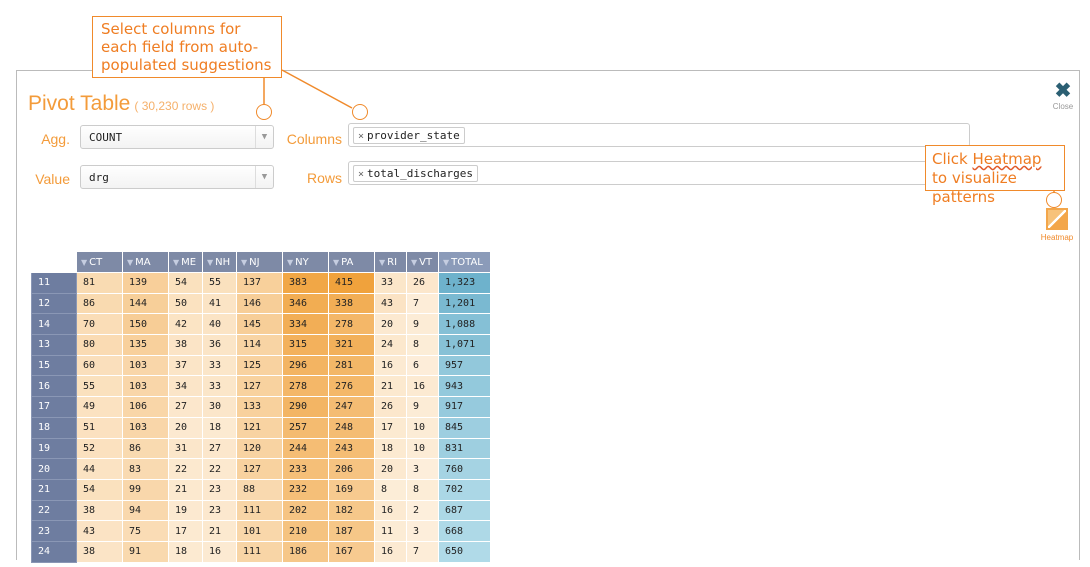  Describe the element at coordinates (185, 531) in the screenshot. I see `table-cell: 17` at that location.